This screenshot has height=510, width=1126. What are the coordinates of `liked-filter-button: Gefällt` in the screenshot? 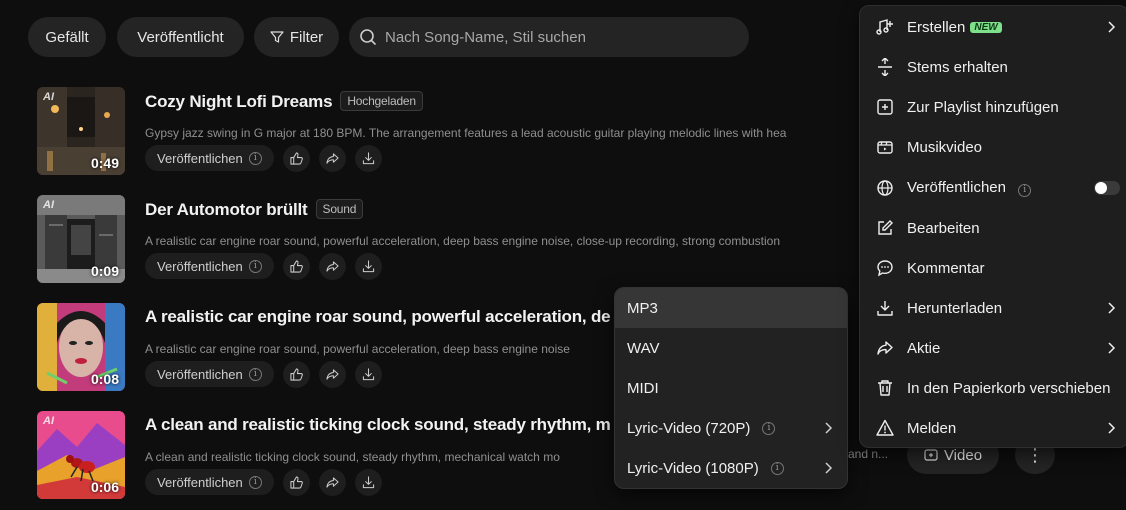 It's located at (67, 37).